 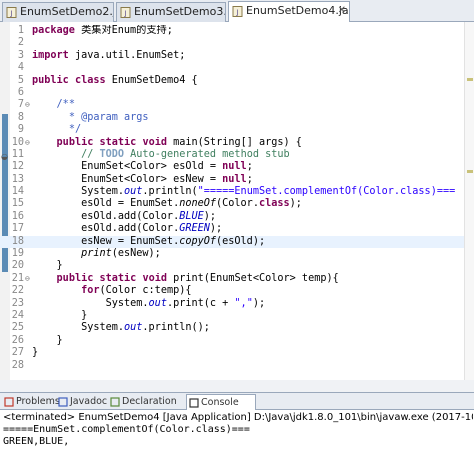 What do you see at coordinates (289, 12) in the screenshot?
I see `editor-tab: J EnumSetDemo4.java✕` at bounding box center [289, 12].